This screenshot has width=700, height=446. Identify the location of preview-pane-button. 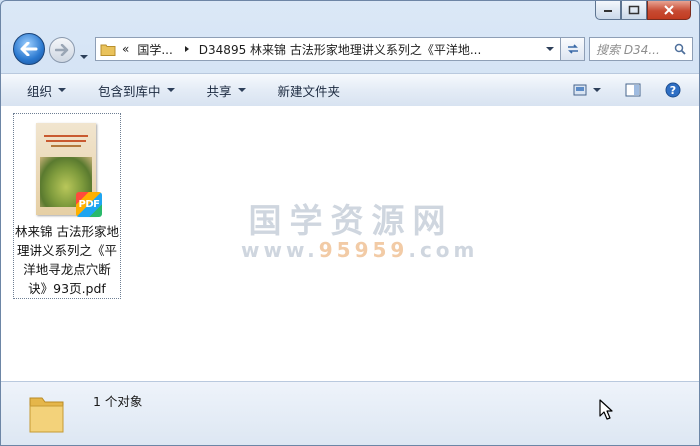
(633, 90).